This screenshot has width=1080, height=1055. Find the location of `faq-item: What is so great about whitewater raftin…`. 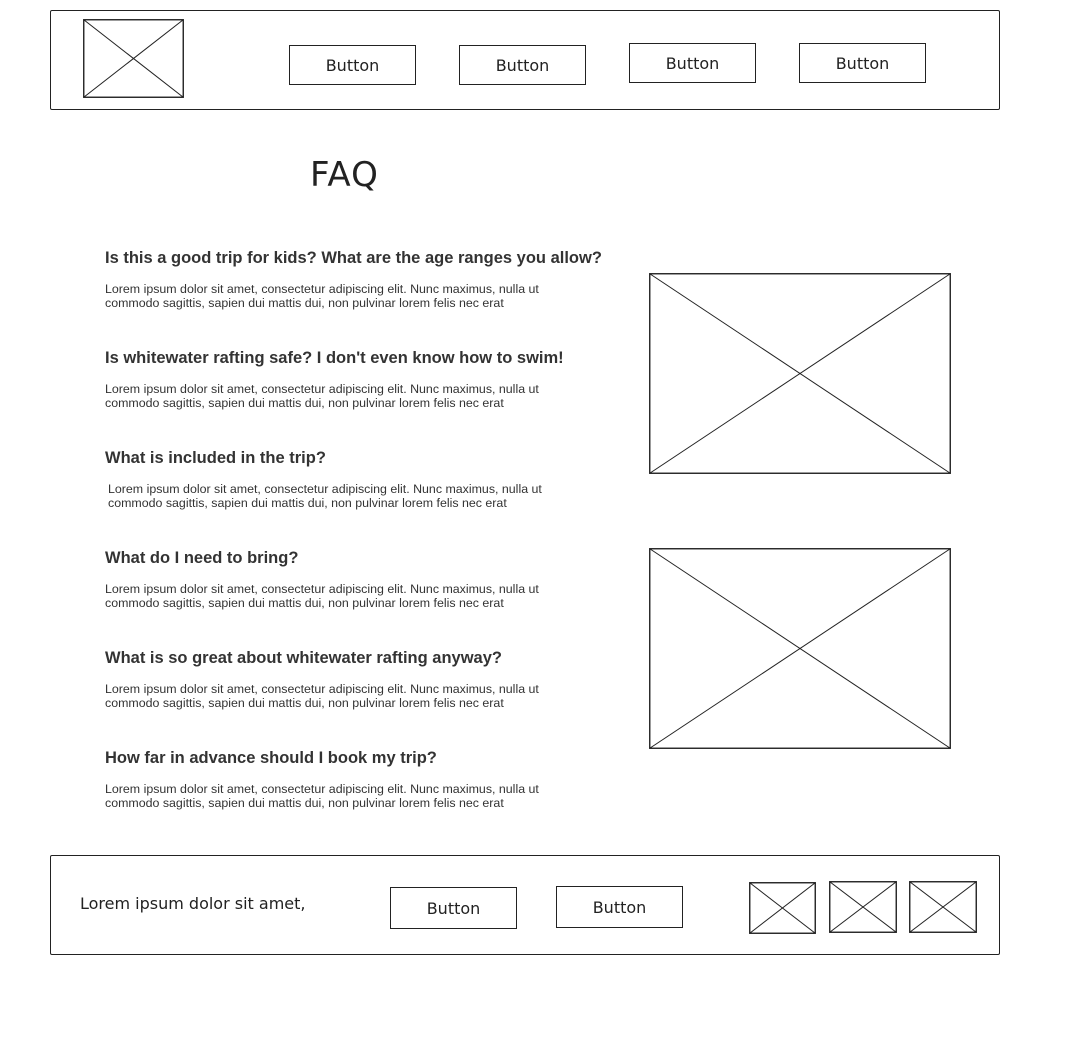

faq-item: What is so great about whitewater raftin… is located at coordinates (355, 679).